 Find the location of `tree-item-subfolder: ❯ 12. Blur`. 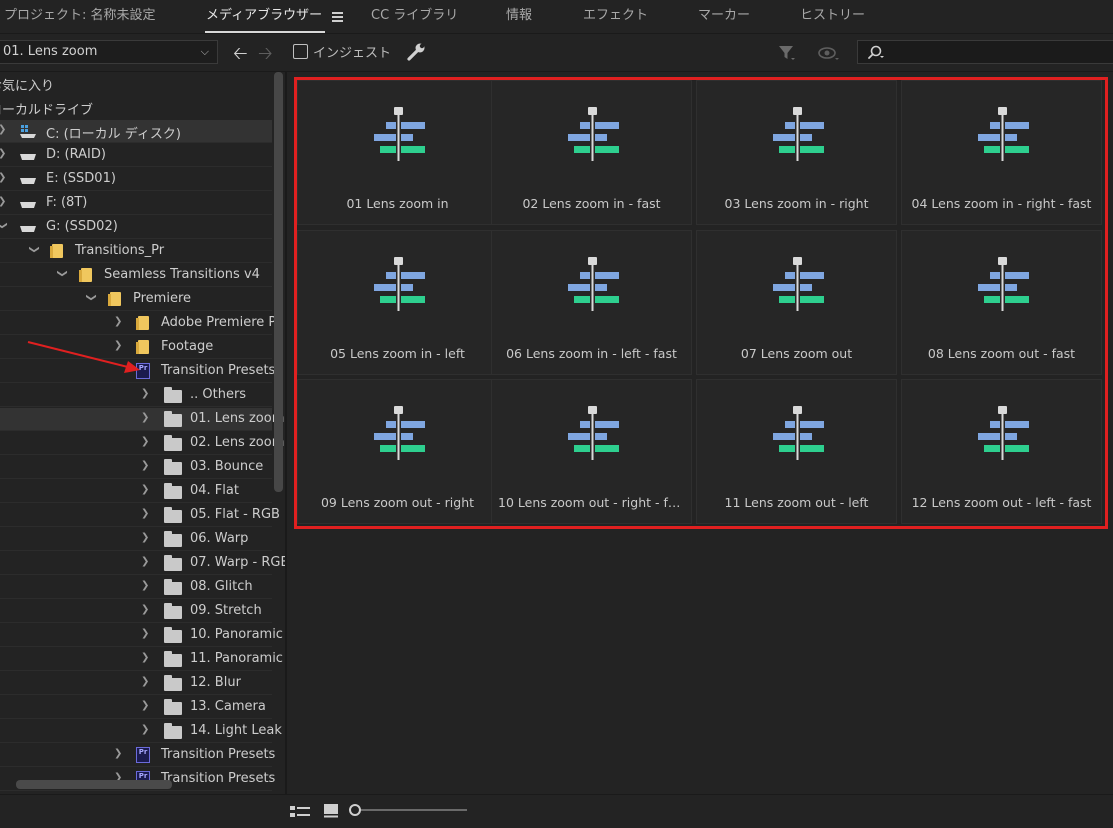

tree-item-subfolder: ❯ 12. Blur is located at coordinates (136, 683).